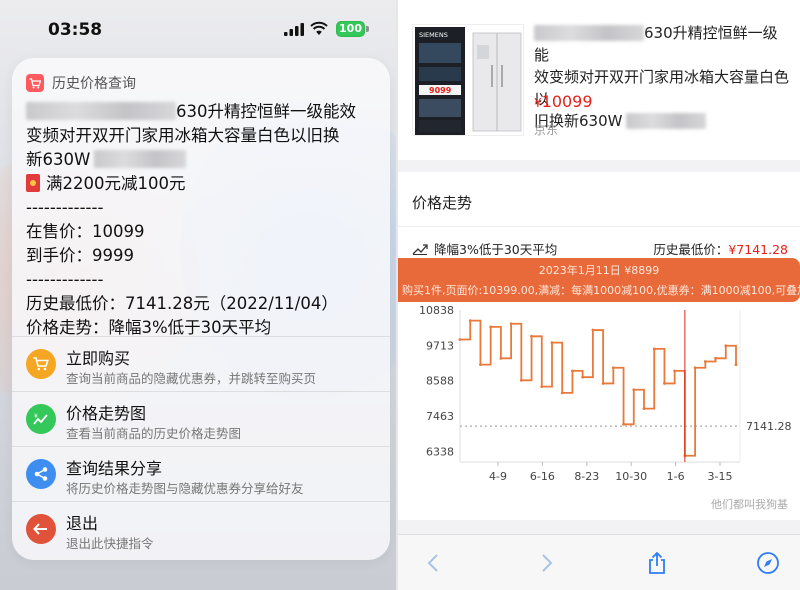  I want to click on action-title: 立即购买, so click(98, 358).